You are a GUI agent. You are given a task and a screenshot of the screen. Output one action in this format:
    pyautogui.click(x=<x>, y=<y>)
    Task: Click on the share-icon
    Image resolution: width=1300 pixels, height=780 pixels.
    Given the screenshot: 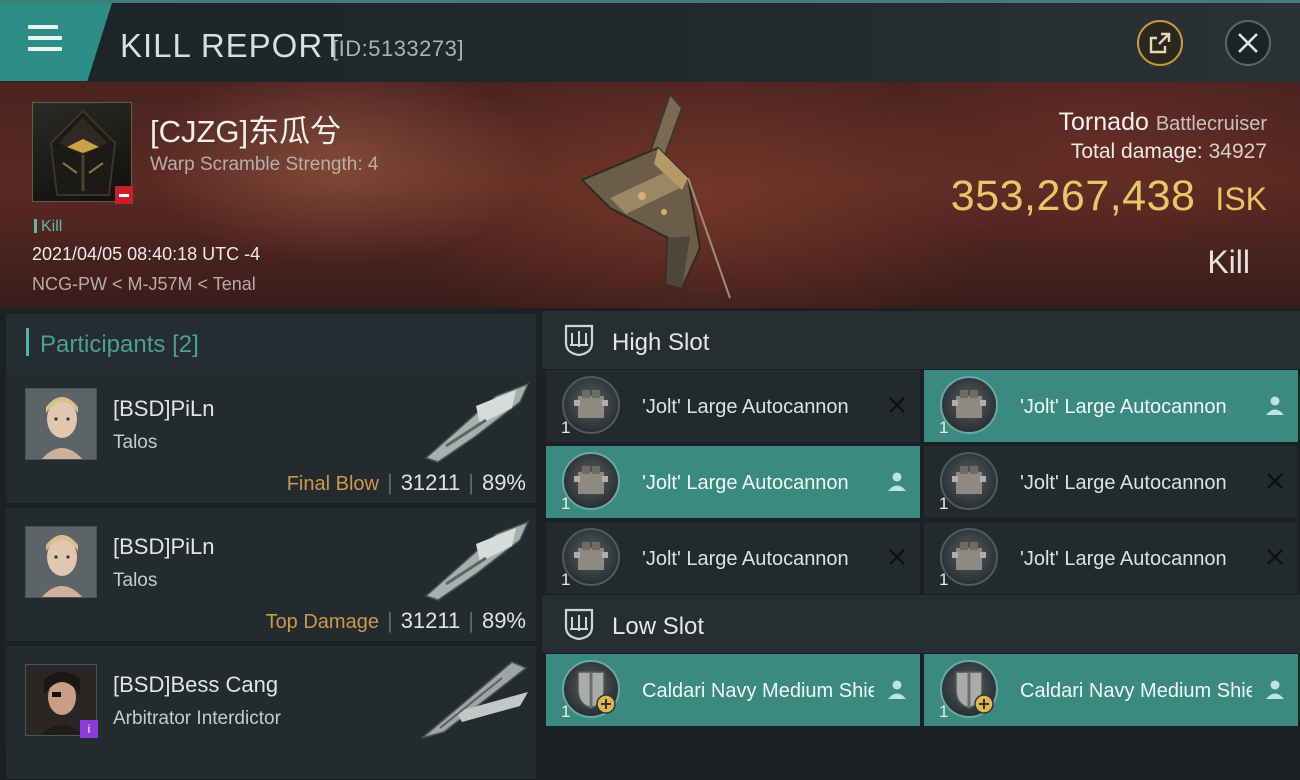 What is the action you would take?
    pyautogui.click(x=1160, y=43)
    